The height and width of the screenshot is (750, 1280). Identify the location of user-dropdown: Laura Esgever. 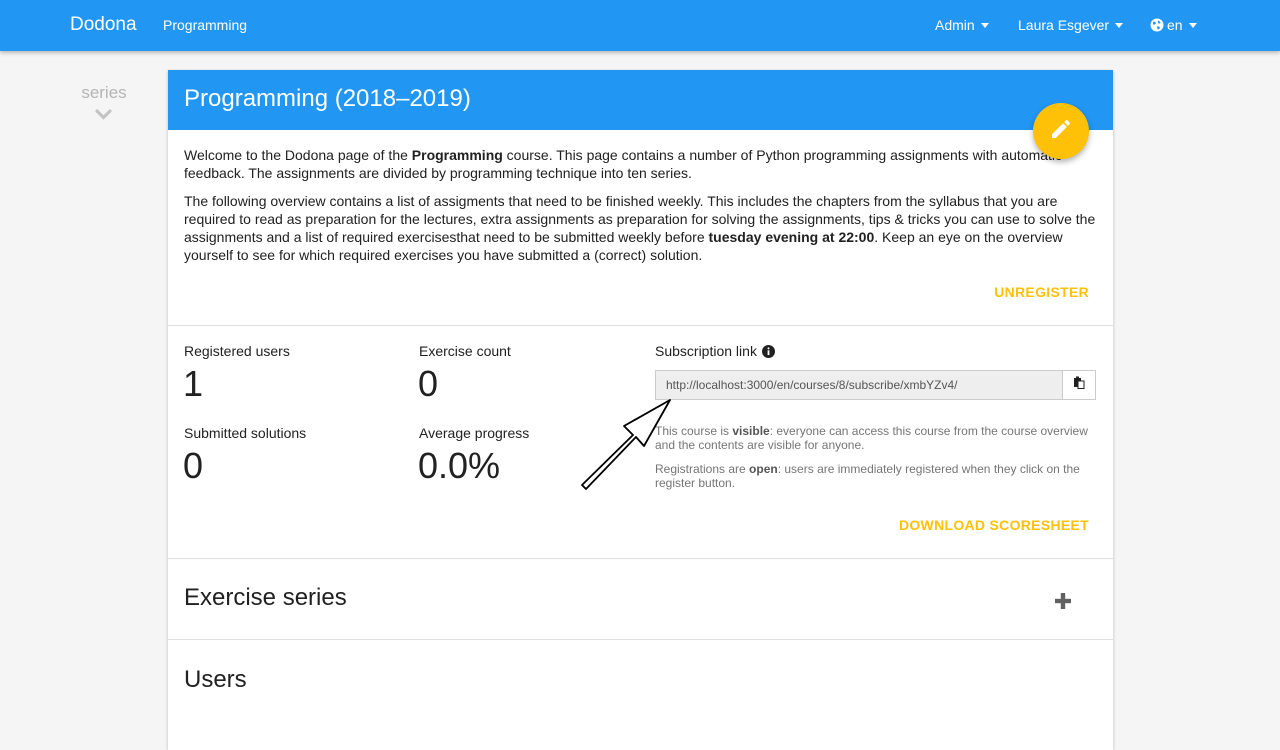
(1071, 25).